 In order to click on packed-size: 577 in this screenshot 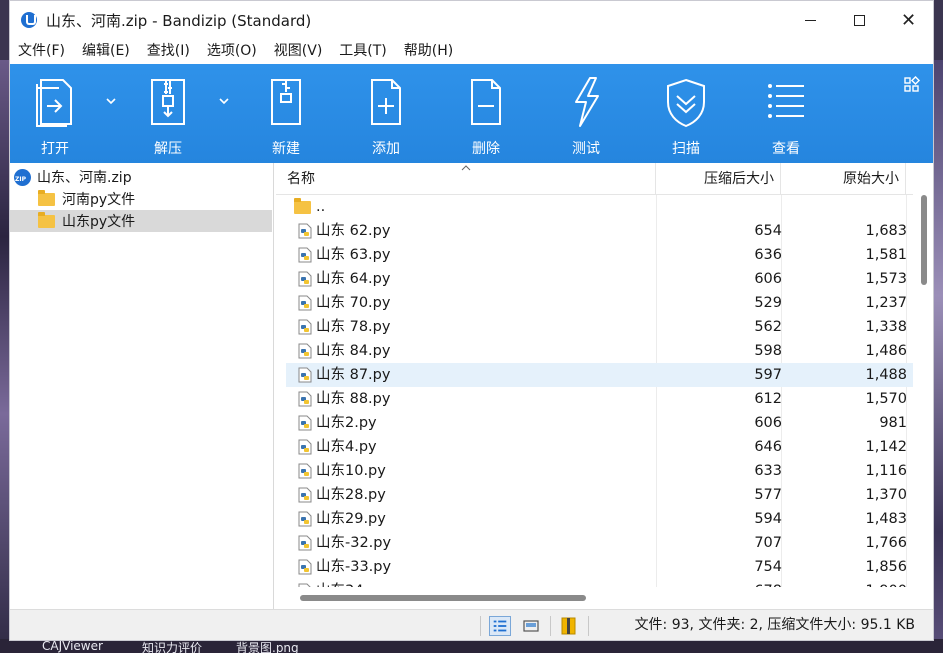, I will do `click(768, 495)`.